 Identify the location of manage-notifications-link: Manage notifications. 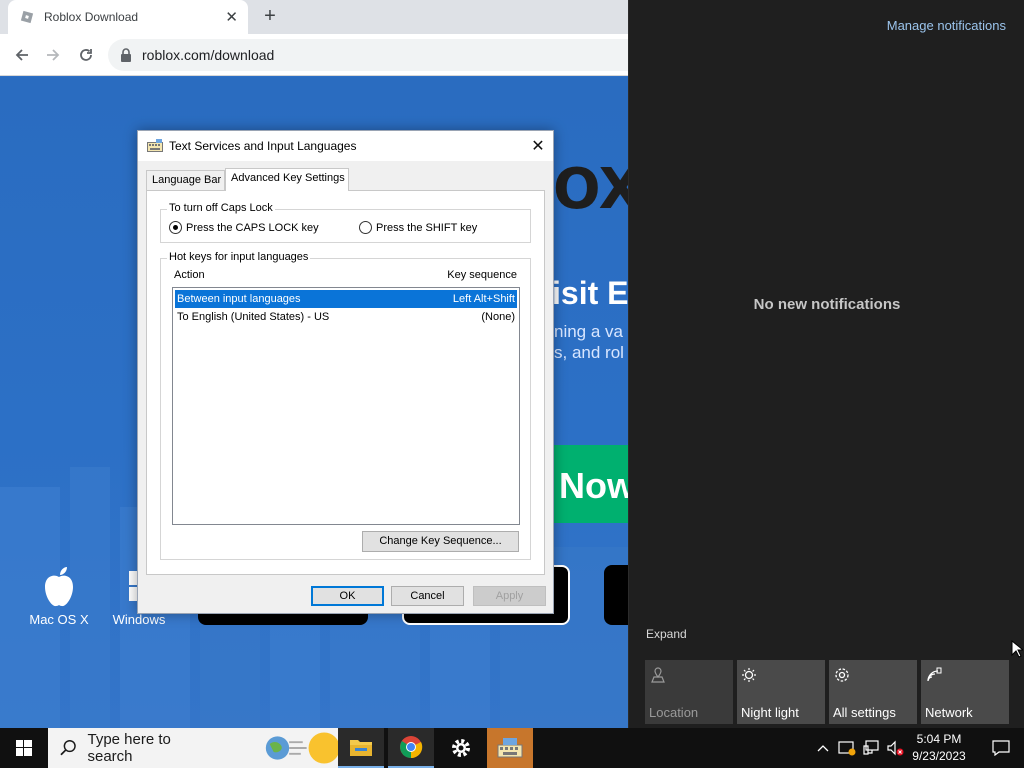
(946, 25).